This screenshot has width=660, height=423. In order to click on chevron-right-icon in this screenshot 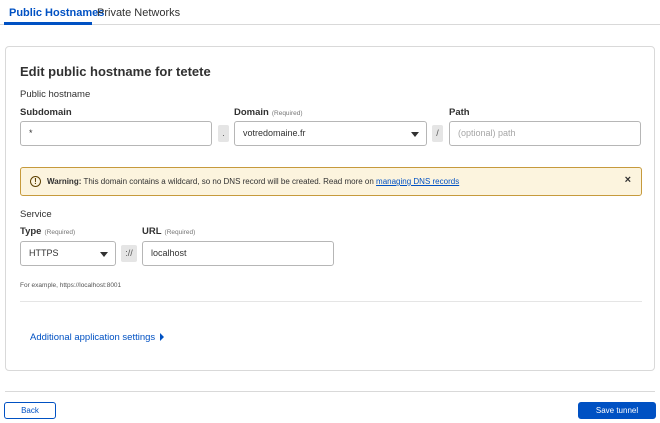, I will do `click(162, 337)`.